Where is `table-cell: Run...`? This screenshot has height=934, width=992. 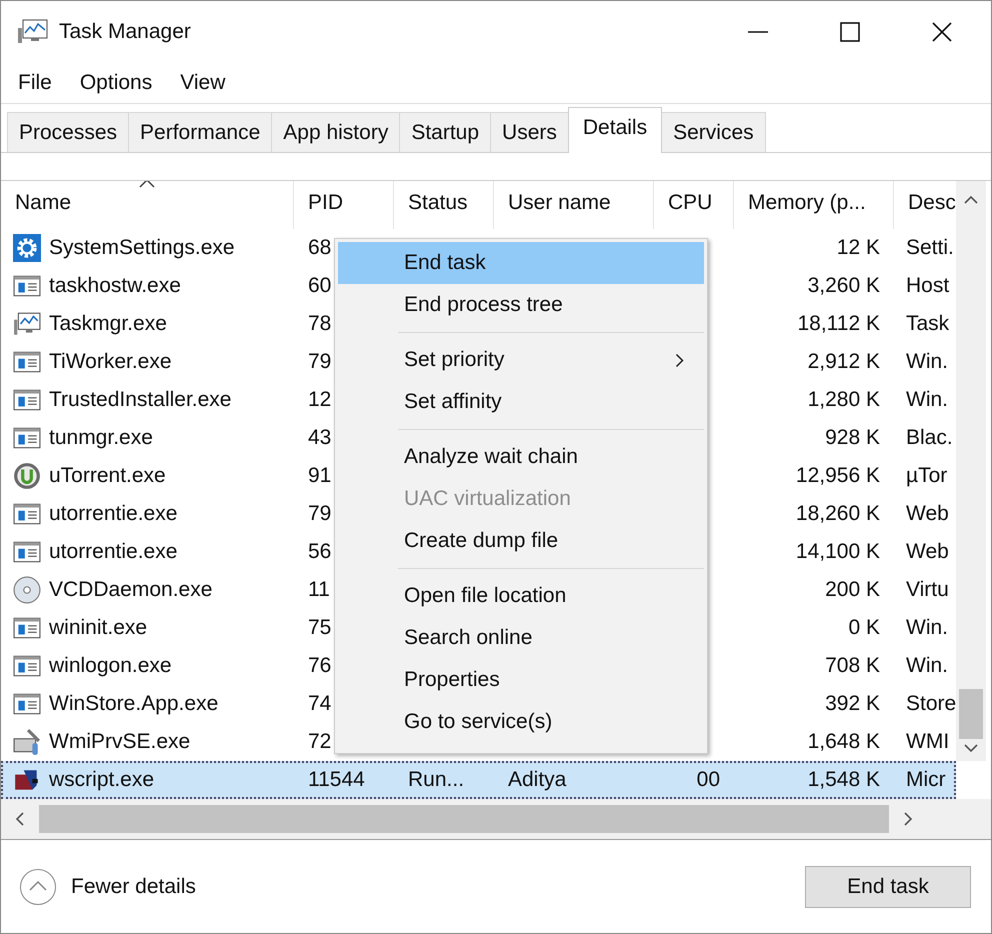 table-cell: Run... is located at coordinates (436, 780).